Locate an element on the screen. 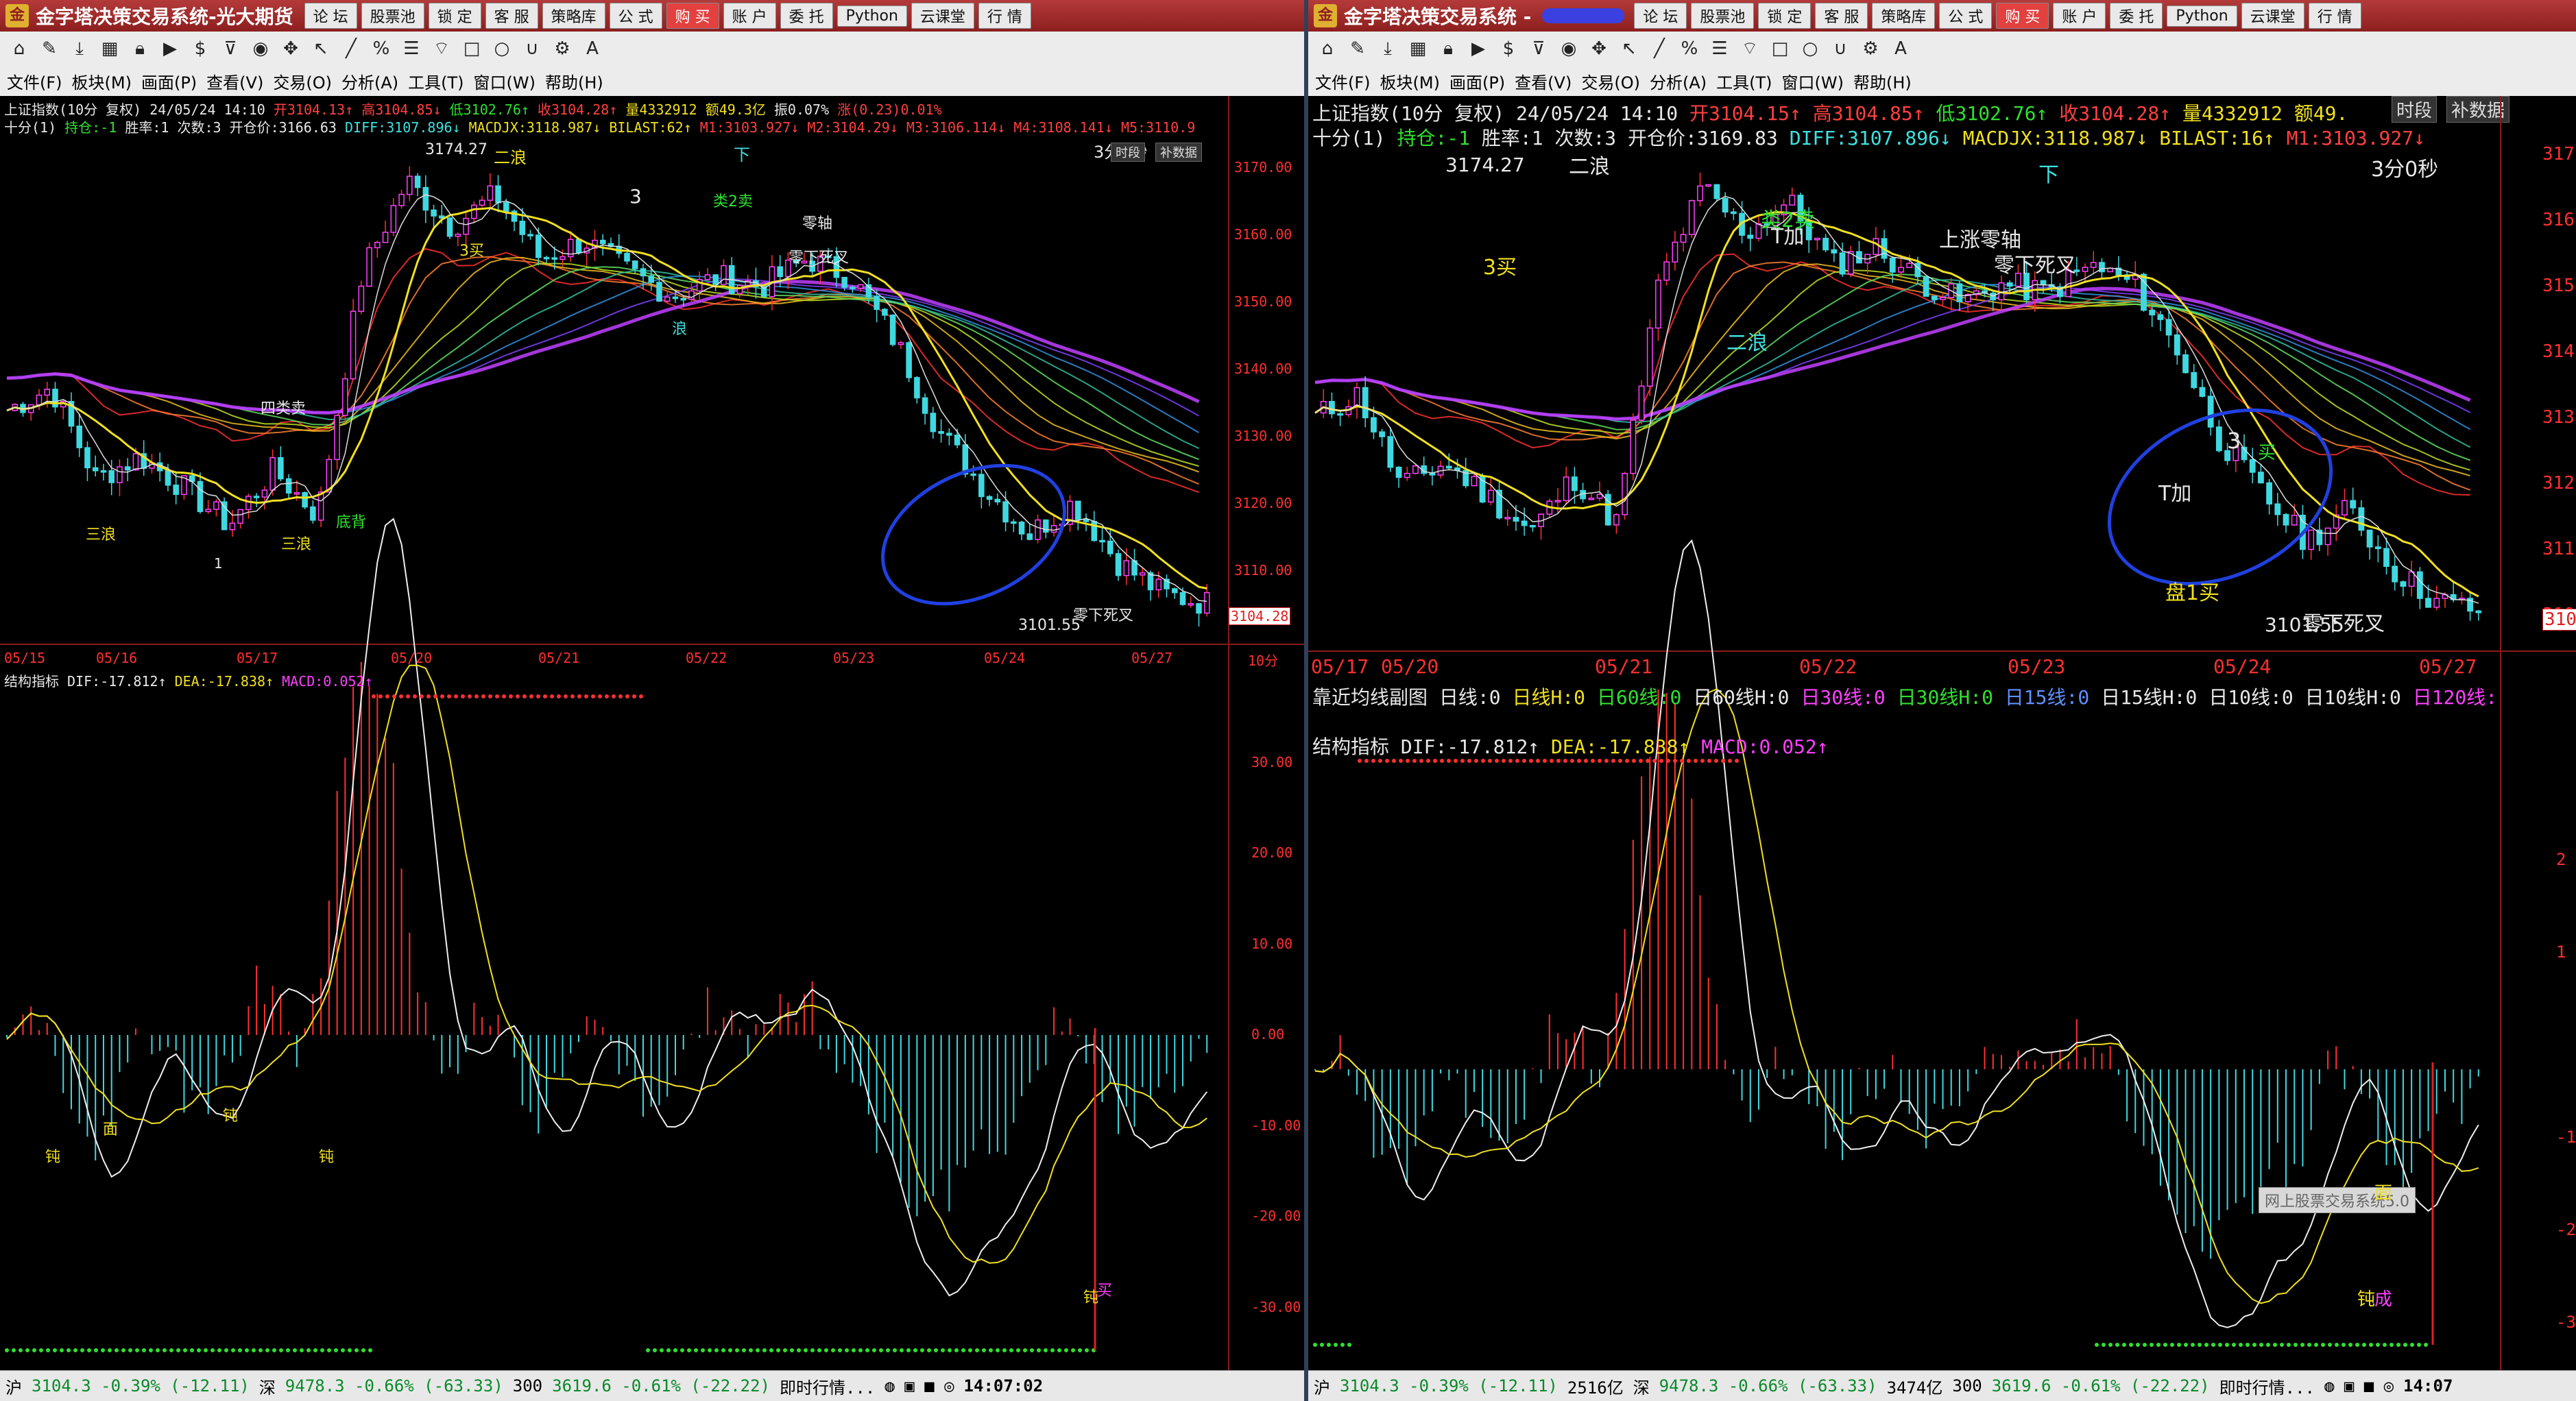 The width and height of the screenshot is (2576, 1401). date-label: 05/22 is located at coordinates (707, 658).